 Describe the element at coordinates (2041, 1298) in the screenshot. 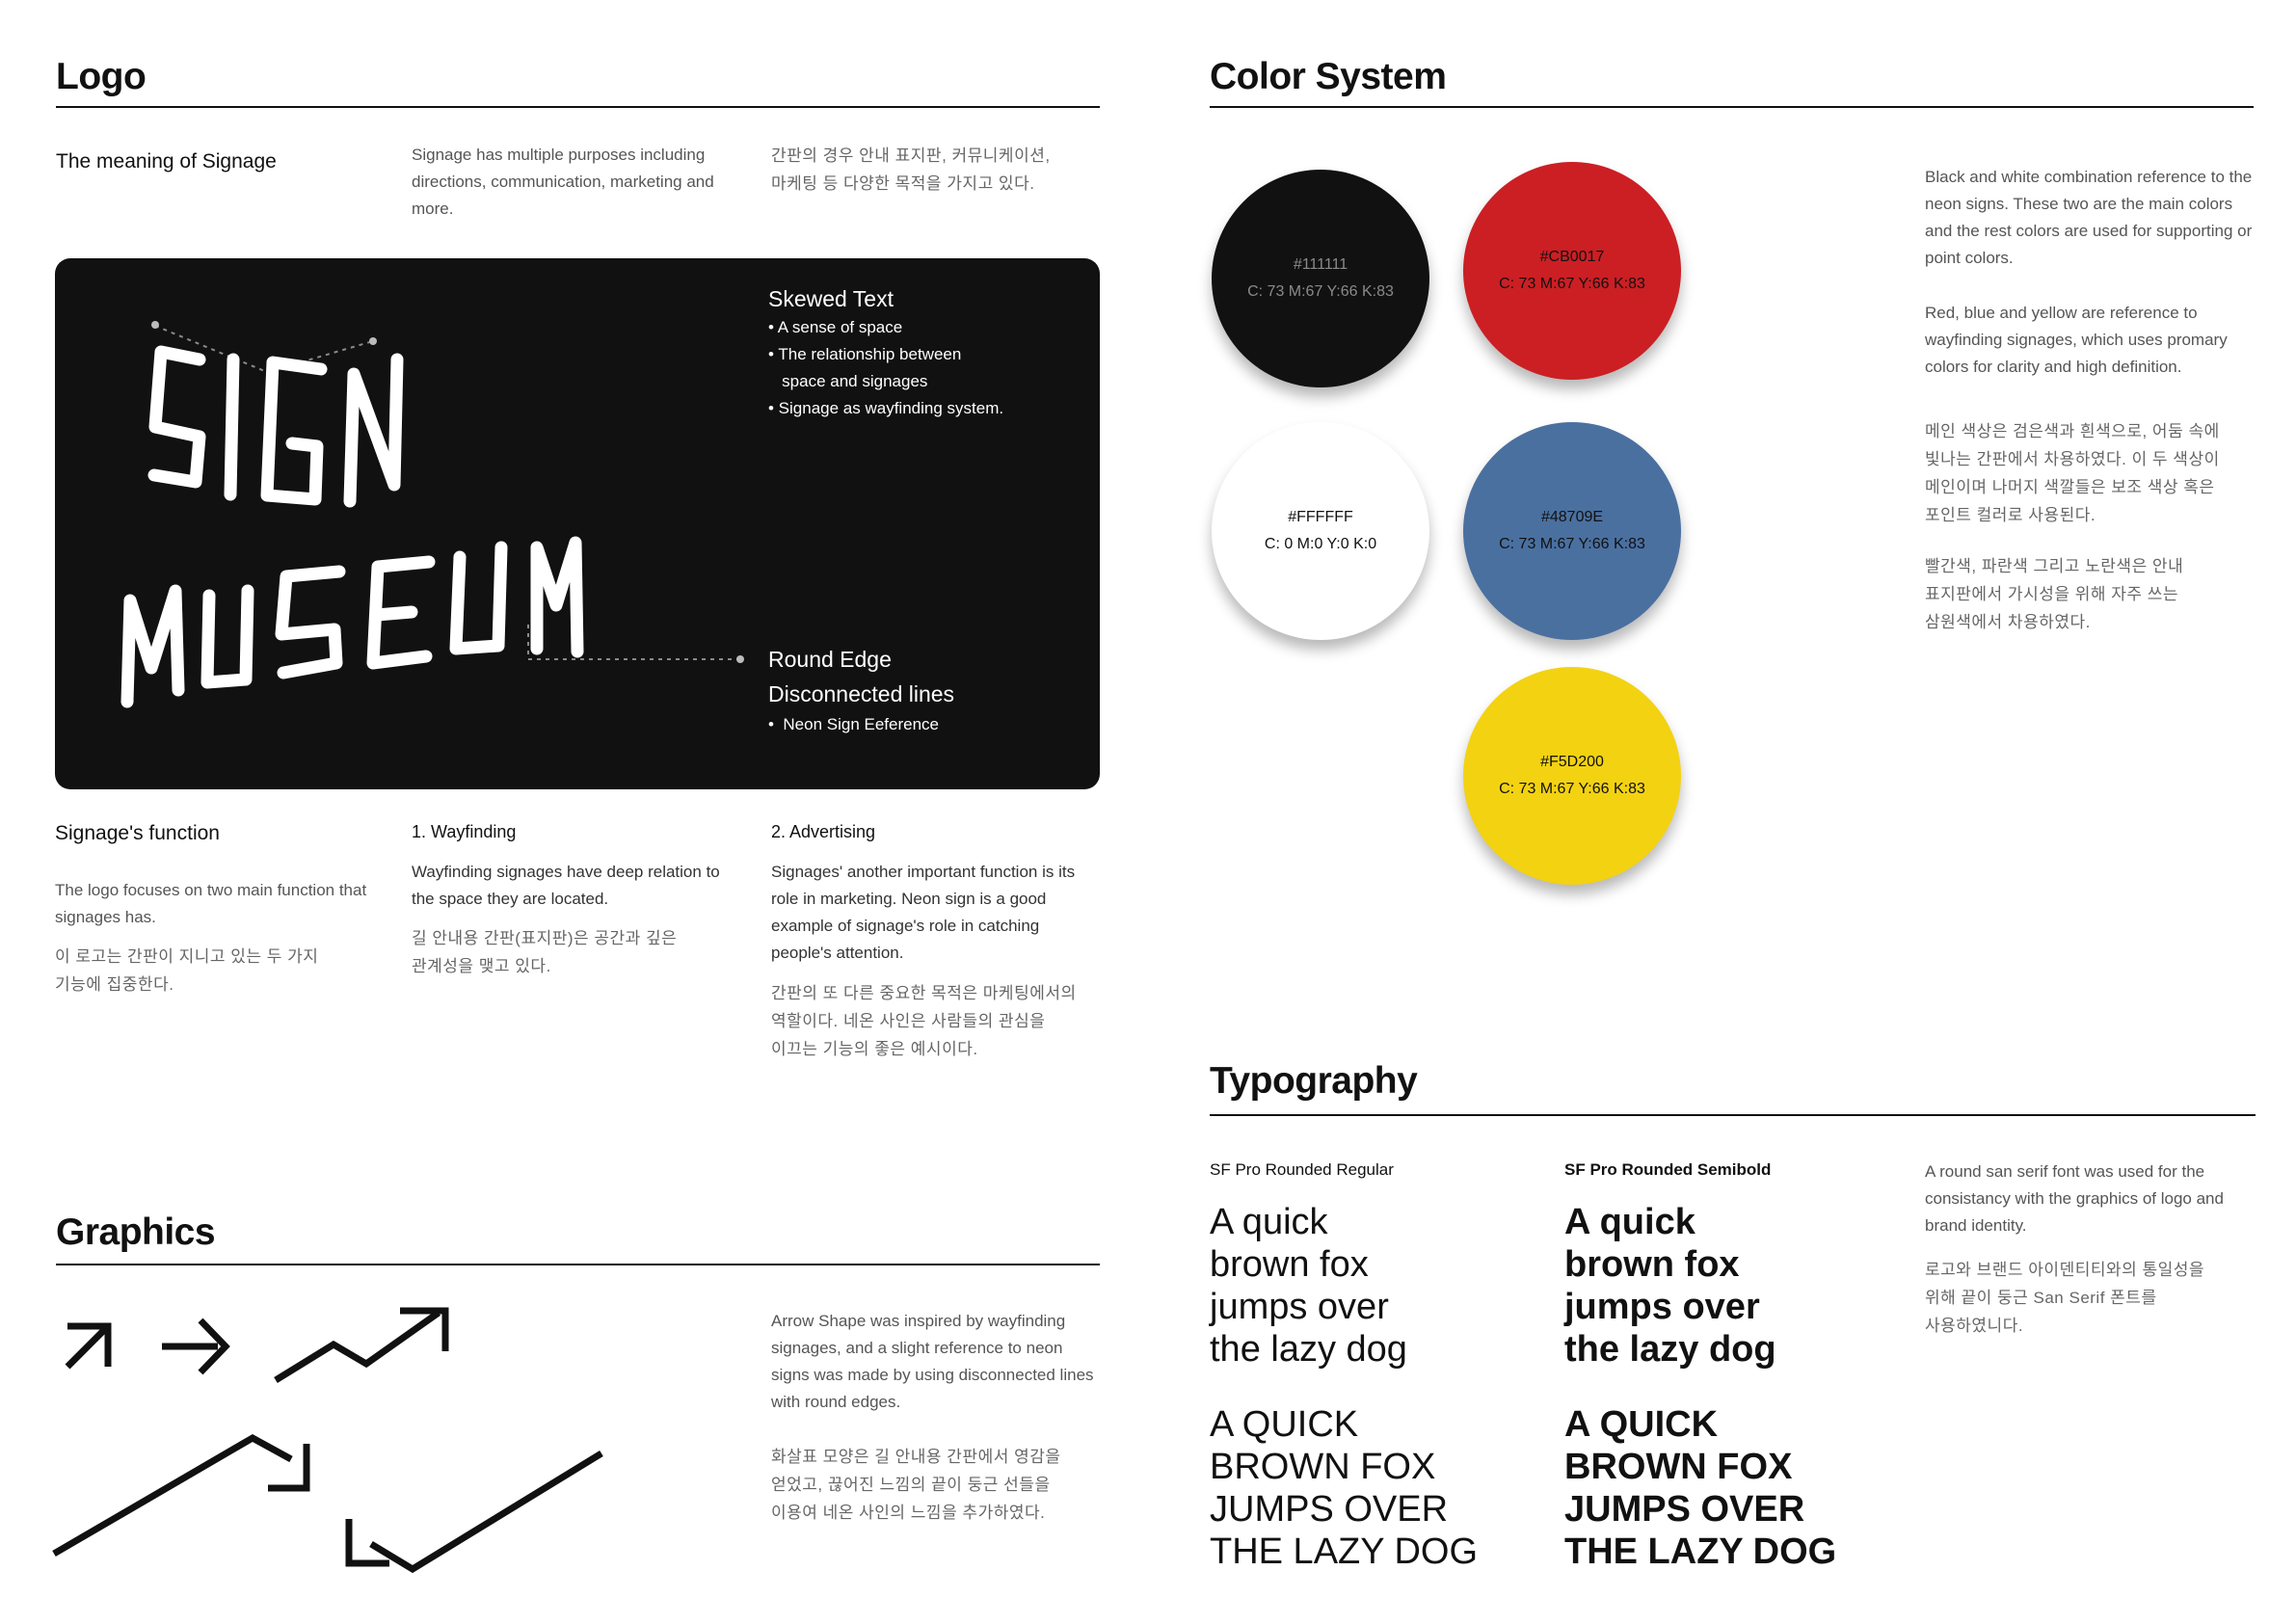

I see `typography-korean-line: 위해 끝이 둥근 San Serif 폰트를` at that location.